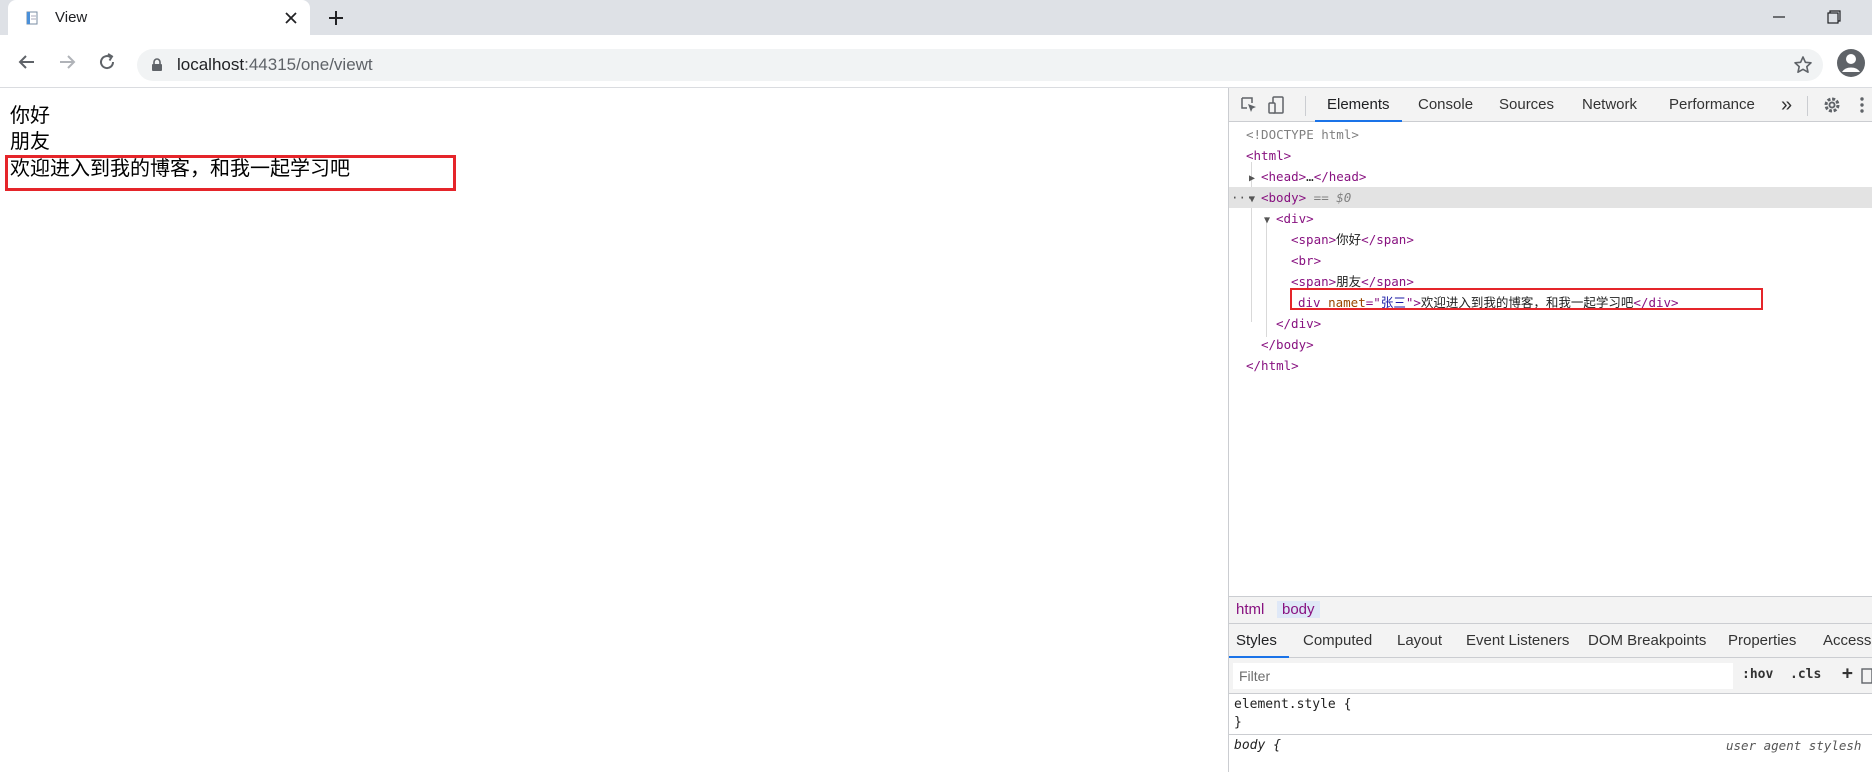 This screenshot has height=772, width=1872. I want to click on dom-head: ▶ <head>…</head>, so click(1307, 176).